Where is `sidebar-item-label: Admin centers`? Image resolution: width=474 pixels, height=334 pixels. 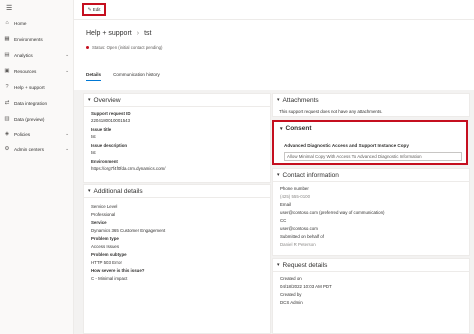
sidebar-item-label: Admin centers is located at coordinates (29, 149).